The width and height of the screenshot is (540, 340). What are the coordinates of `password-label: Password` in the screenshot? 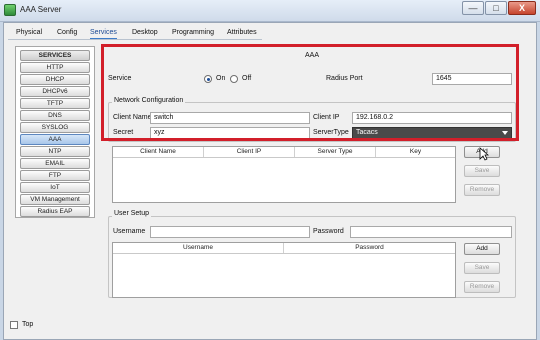 It's located at (328, 231).